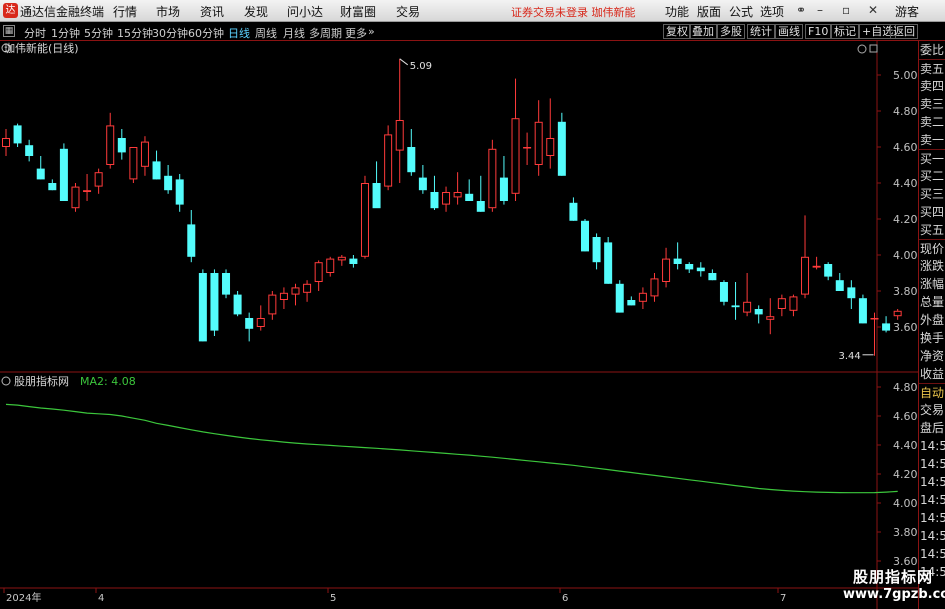 This screenshot has width=945, height=609. Describe the element at coordinates (741, 11) in the screenshot. I see `menu-formula: 公式` at that location.